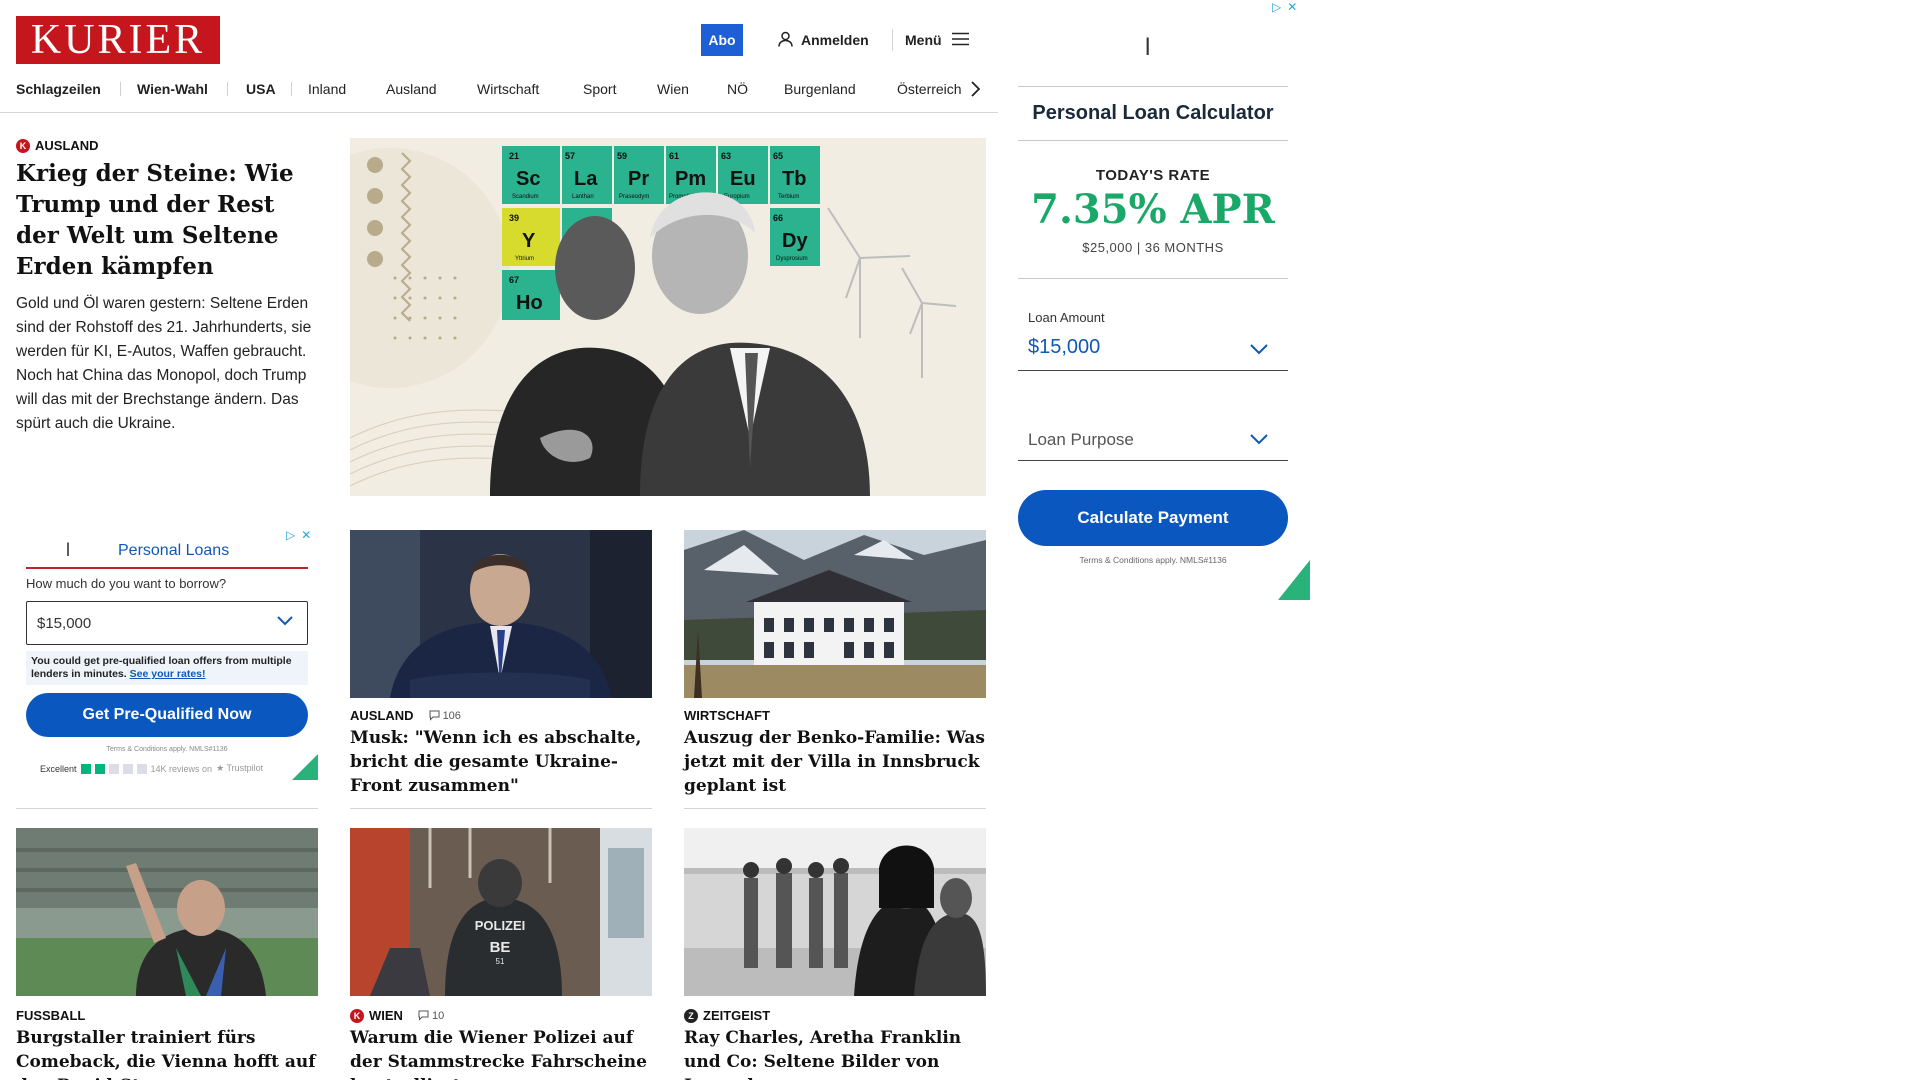 The image size is (1920, 1080). I want to click on element-name: Lanthan, so click(583, 197).